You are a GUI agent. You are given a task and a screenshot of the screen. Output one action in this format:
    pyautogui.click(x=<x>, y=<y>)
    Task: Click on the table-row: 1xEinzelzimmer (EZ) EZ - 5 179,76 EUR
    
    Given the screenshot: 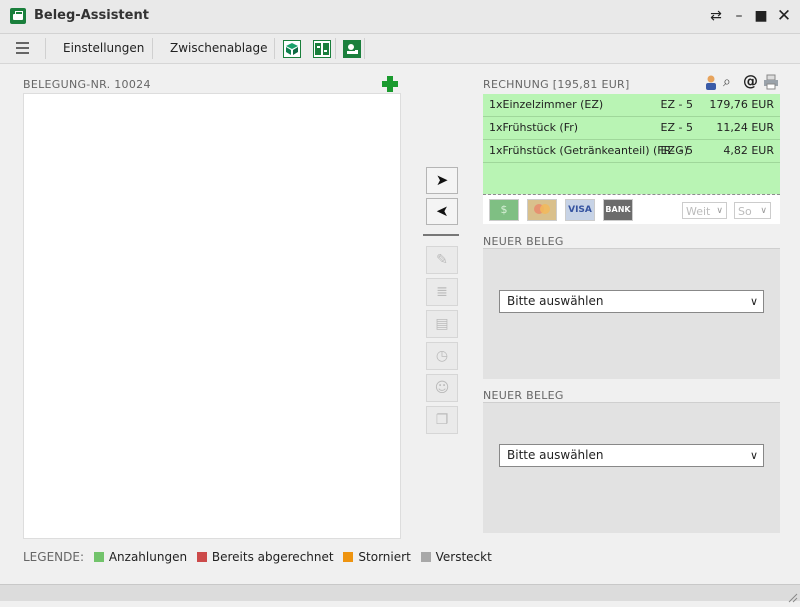 What is the action you would take?
    pyautogui.click(x=631, y=105)
    